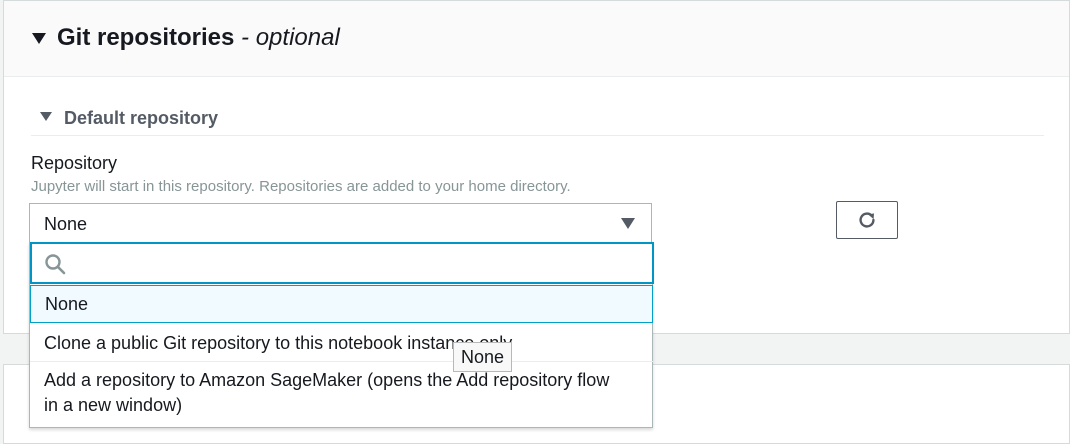 The height and width of the screenshot is (444, 1070). I want to click on subsection-title: Default repository, so click(141, 118).